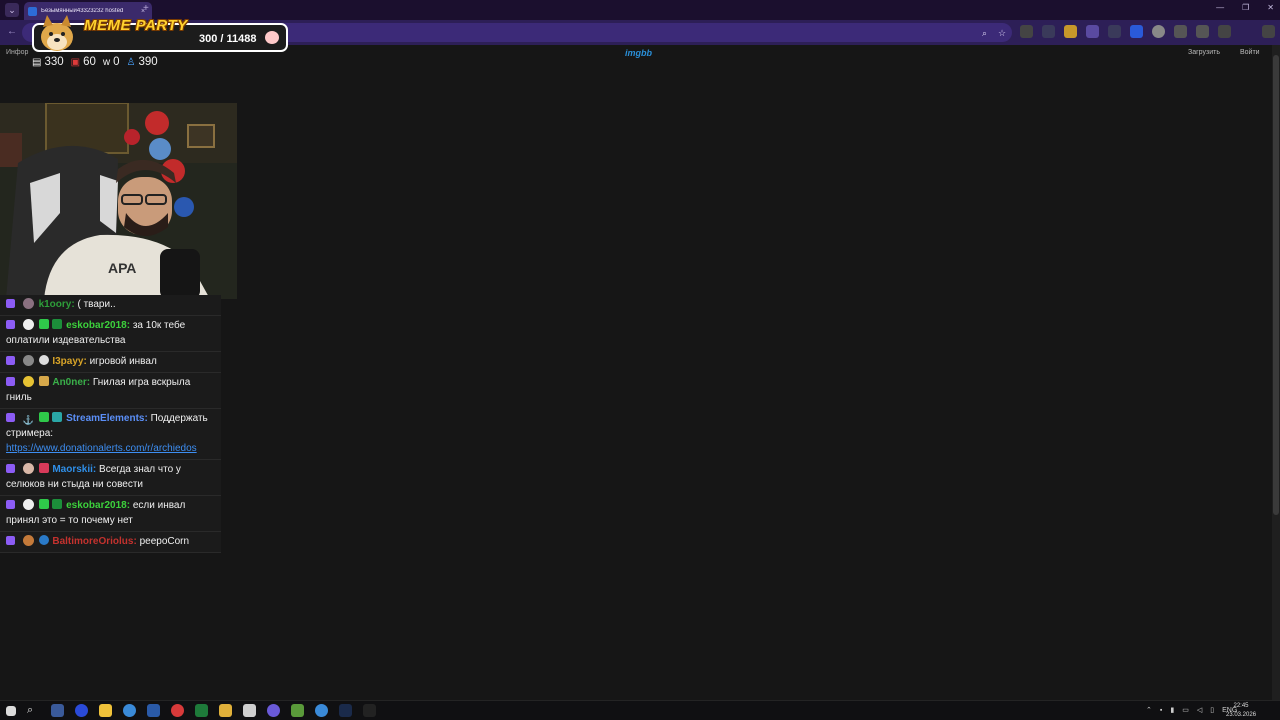 This screenshot has width=1280, height=720. What do you see at coordinates (57, 304) in the screenshot?
I see `chat-username: k1oory:` at bounding box center [57, 304].